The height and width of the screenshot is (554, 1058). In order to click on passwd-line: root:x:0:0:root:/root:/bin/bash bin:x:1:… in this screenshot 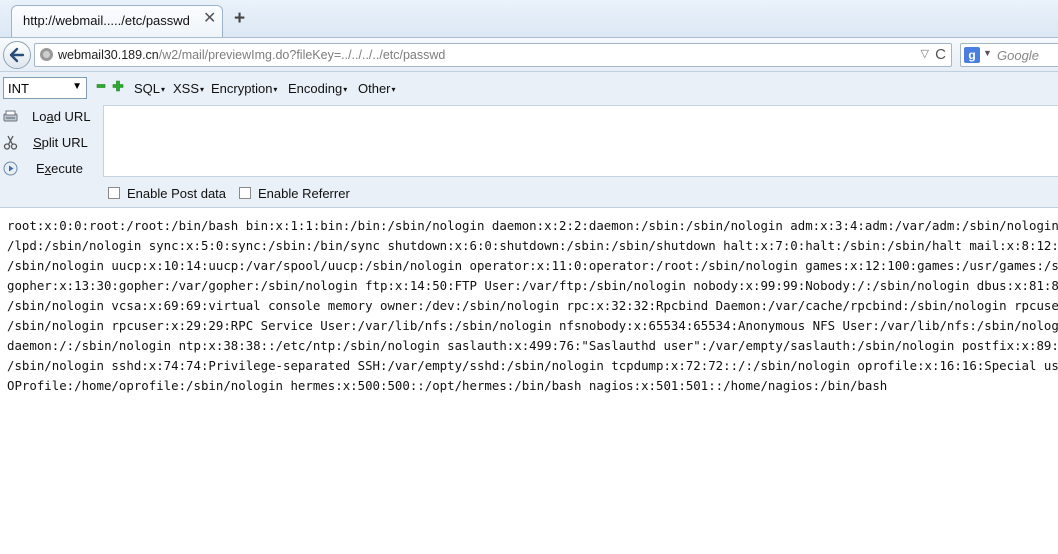, I will do `click(532, 225)`.